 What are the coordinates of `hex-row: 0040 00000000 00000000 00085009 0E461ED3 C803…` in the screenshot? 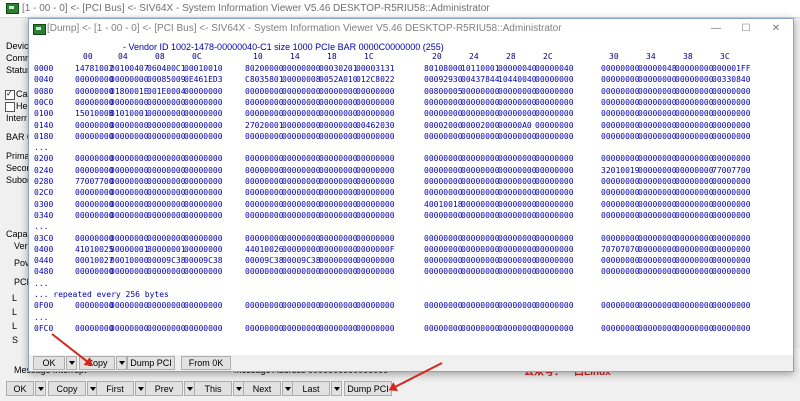 It's located at (411, 80).